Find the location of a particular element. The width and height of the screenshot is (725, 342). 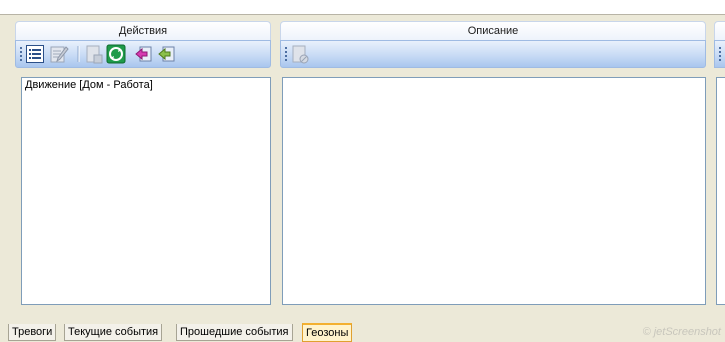

import-icon is located at coordinates (144, 54).